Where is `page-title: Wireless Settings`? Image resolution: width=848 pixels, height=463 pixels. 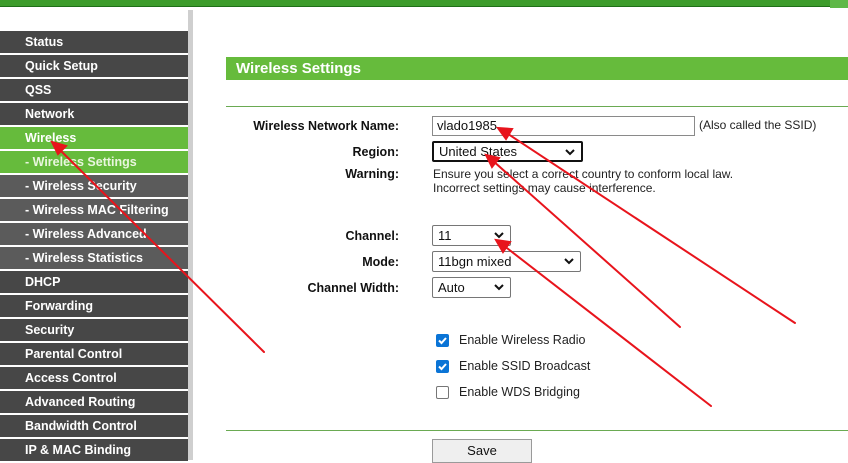
page-title: Wireless Settings is located at coordinates (537, 68).